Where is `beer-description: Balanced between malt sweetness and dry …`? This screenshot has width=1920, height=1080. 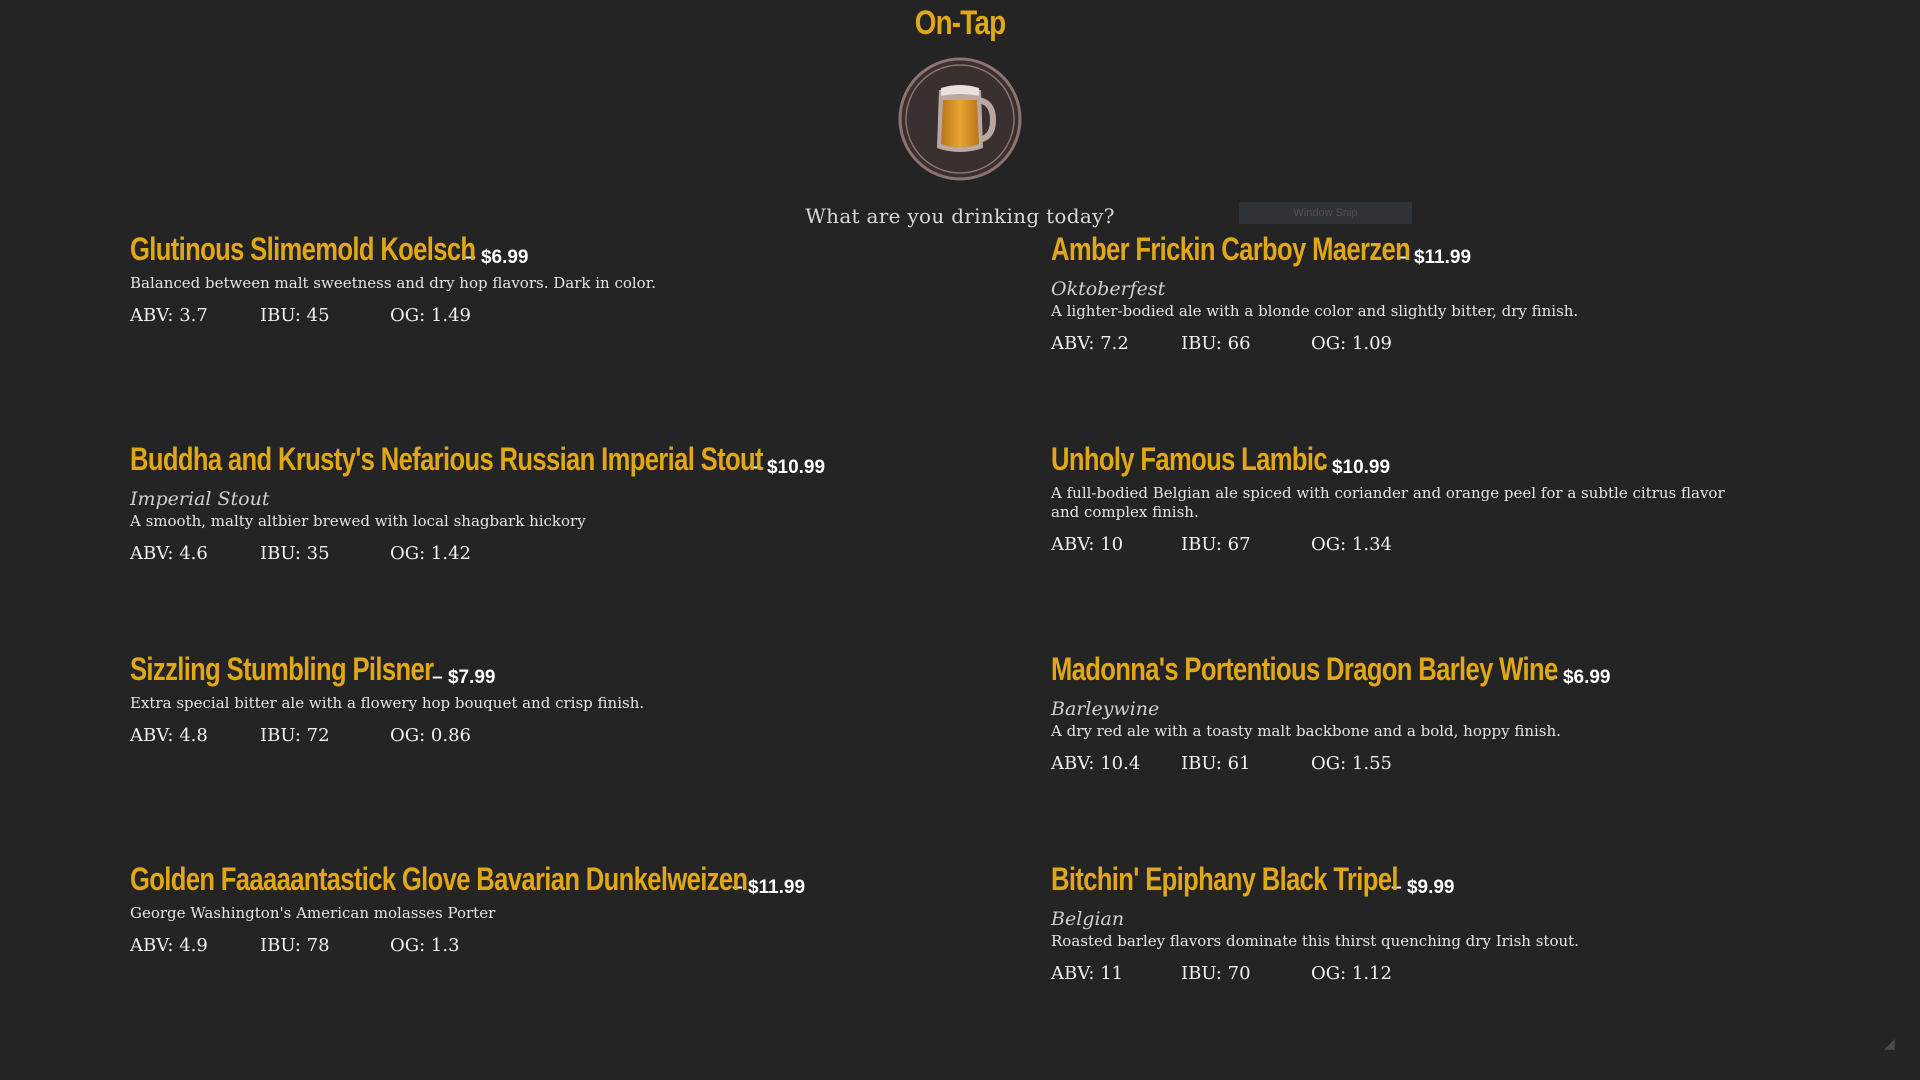
beer-description: Balanced between malt sweetness and dry … is located at coordinates (393, 283).